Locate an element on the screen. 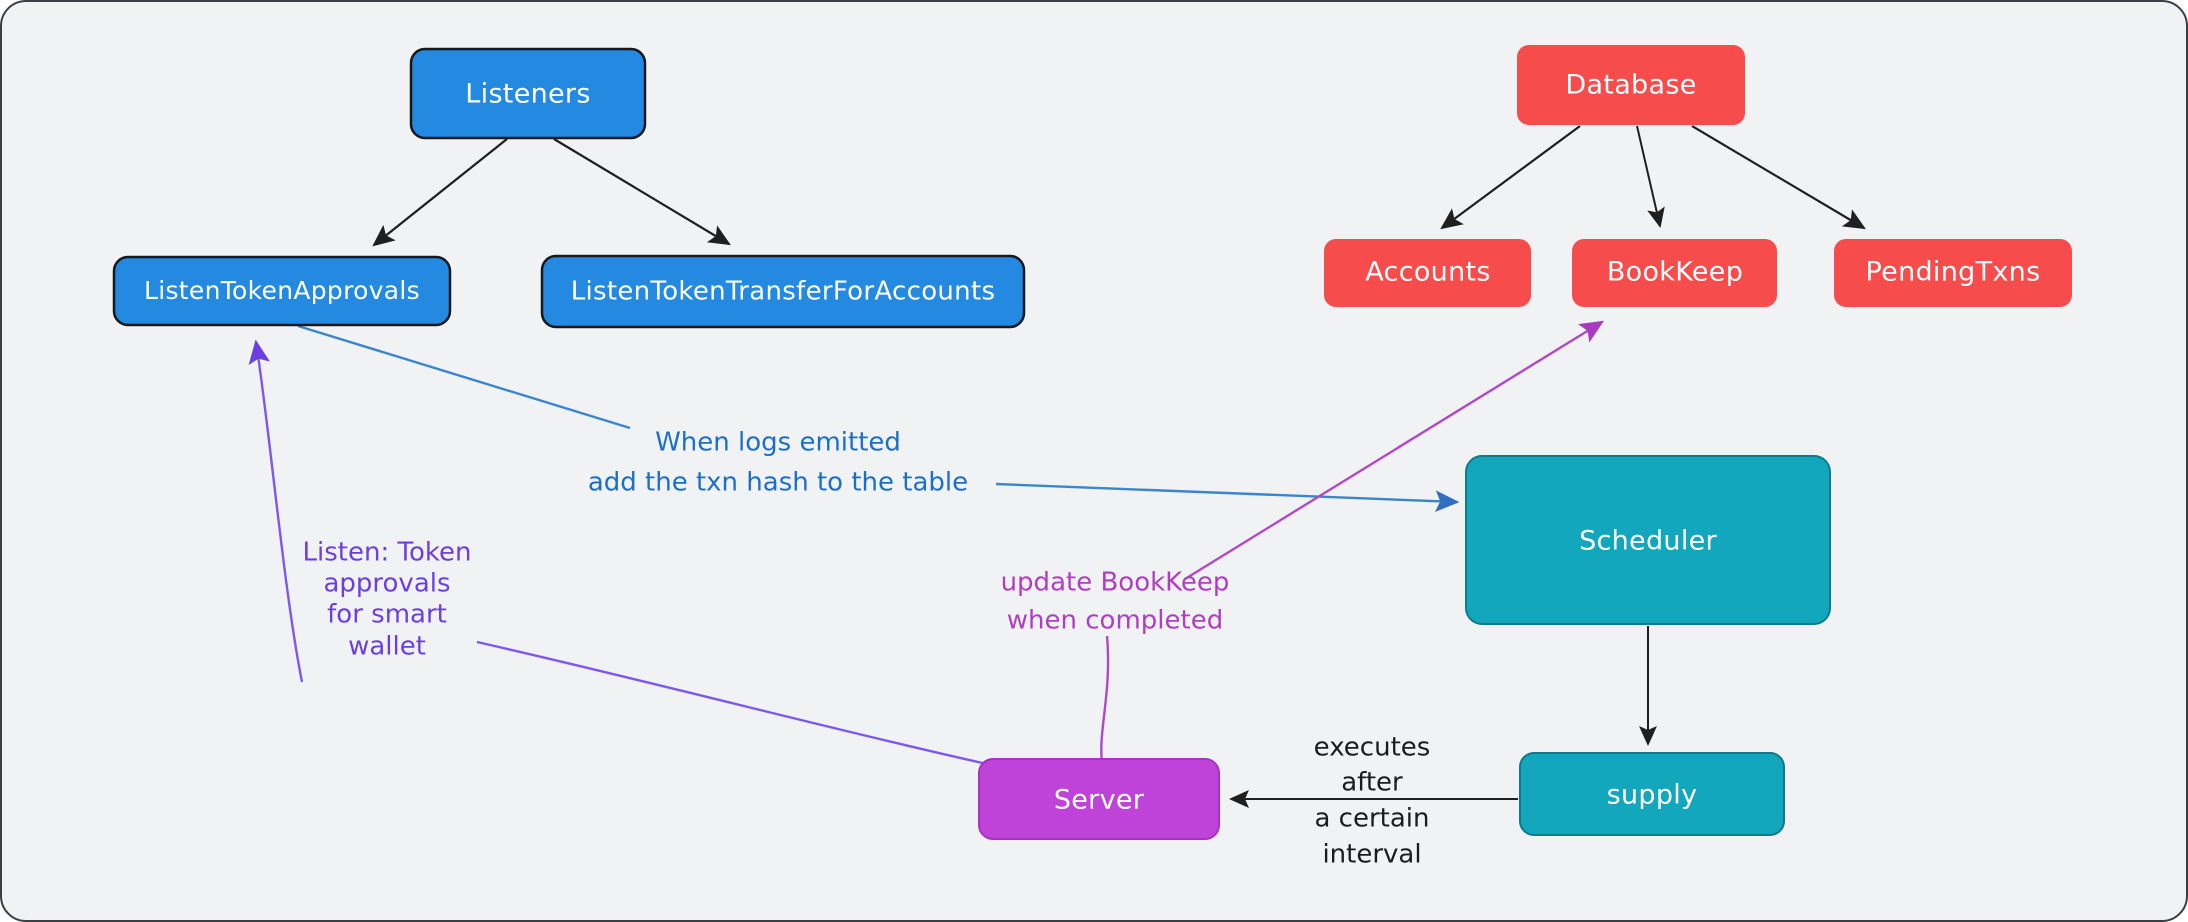 This screenshot has height=922, width=2188. edge-database-to-pendingtxns is located at coordinates (1778, 177).